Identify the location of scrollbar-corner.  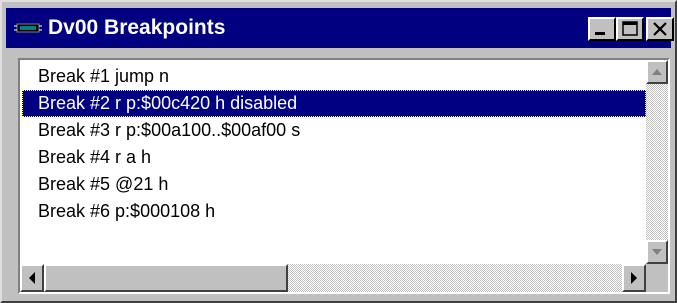
(657, 278).